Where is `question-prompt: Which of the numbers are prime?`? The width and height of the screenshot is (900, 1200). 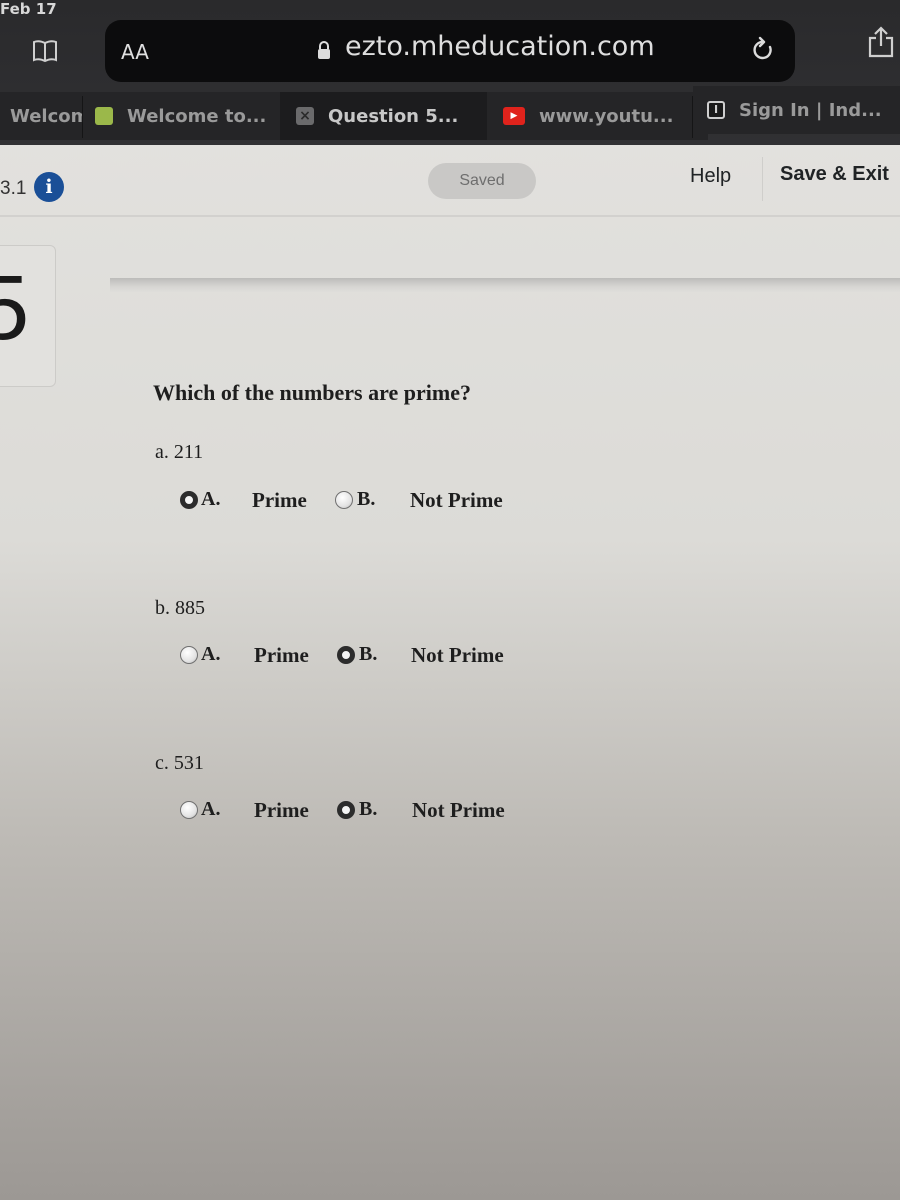 question-prompt: Which of the numbers are prime? is located at coordinates (312, 392).